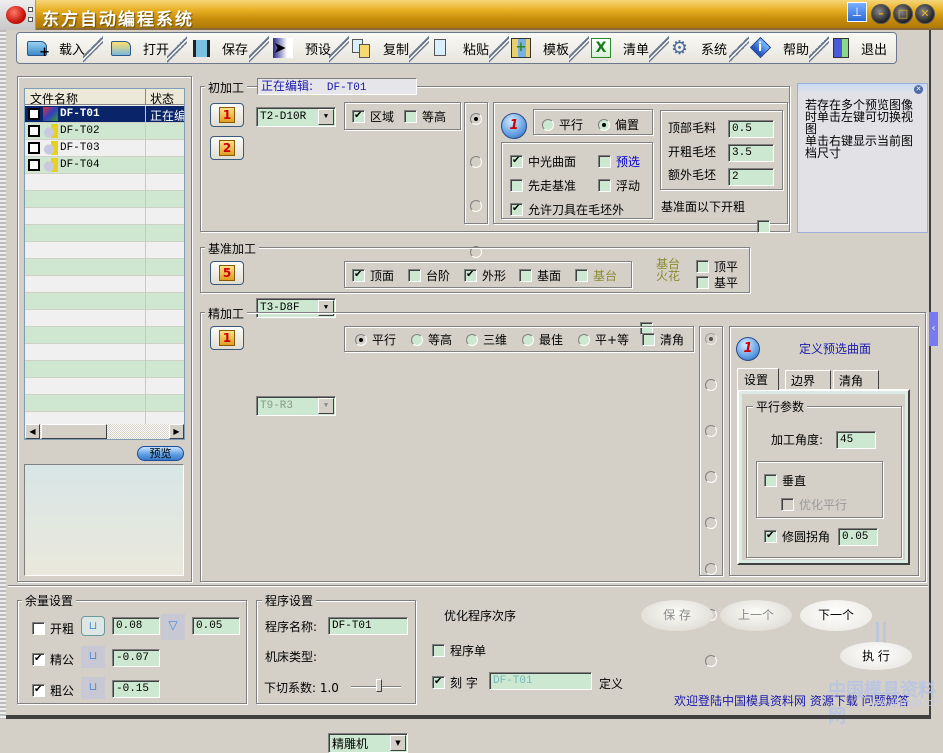 The height and width of the screenshot is (753, 943). Describe the element at coordinates (373, 116) in the screenshot. I see `region-checkbox: 区域` at that location.